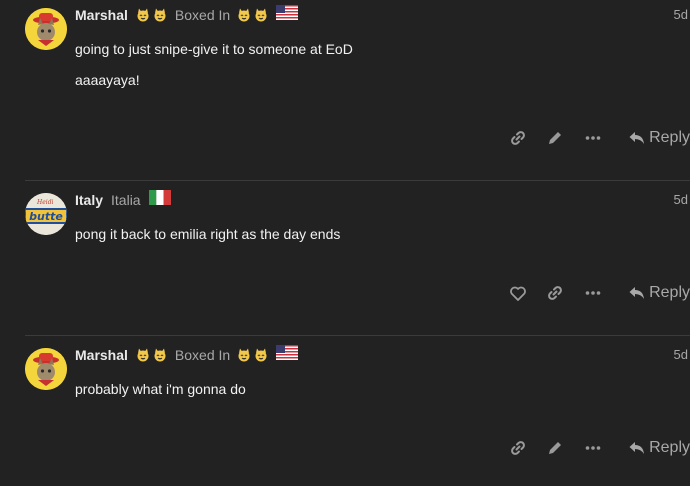 The height and width of the screenshot is (486, 690). I want to click on svg-text: Heidi, so click(45, 202).